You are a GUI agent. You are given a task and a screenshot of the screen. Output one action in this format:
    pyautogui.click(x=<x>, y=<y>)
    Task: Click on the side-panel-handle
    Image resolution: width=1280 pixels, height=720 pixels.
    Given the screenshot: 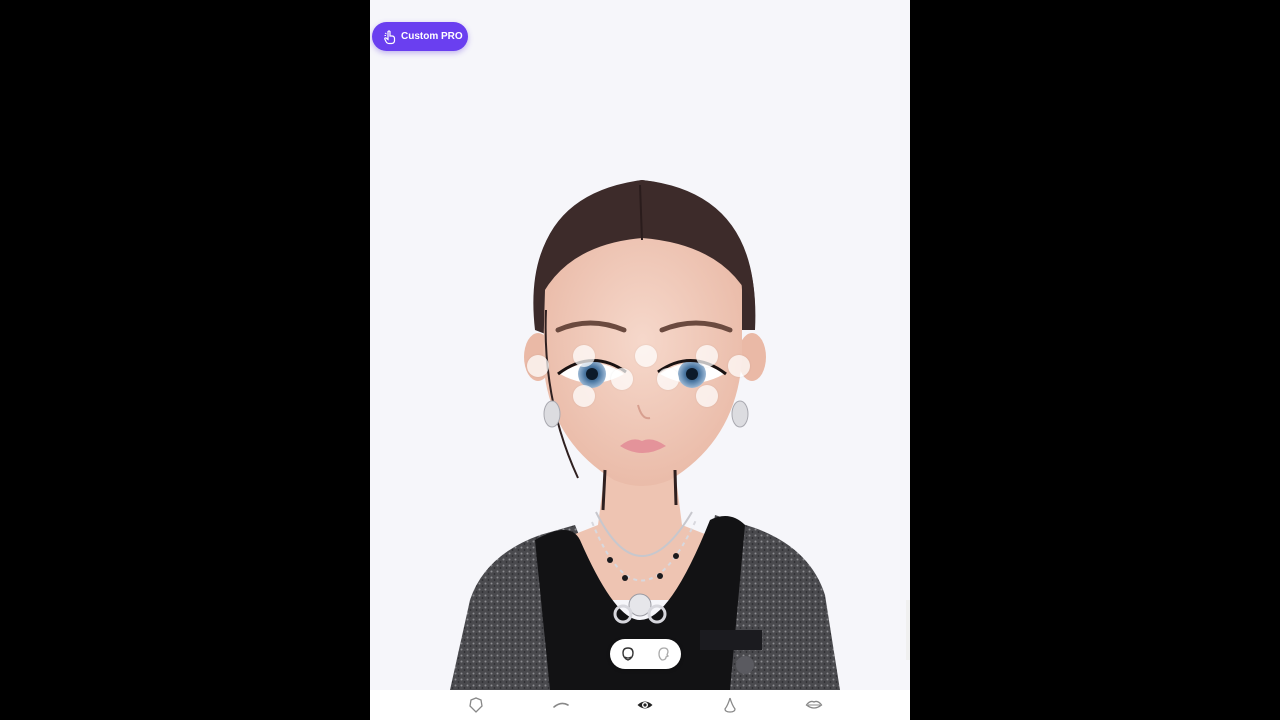 What is the action you would take?
    pyautogui.click(x=908, y=630)
    